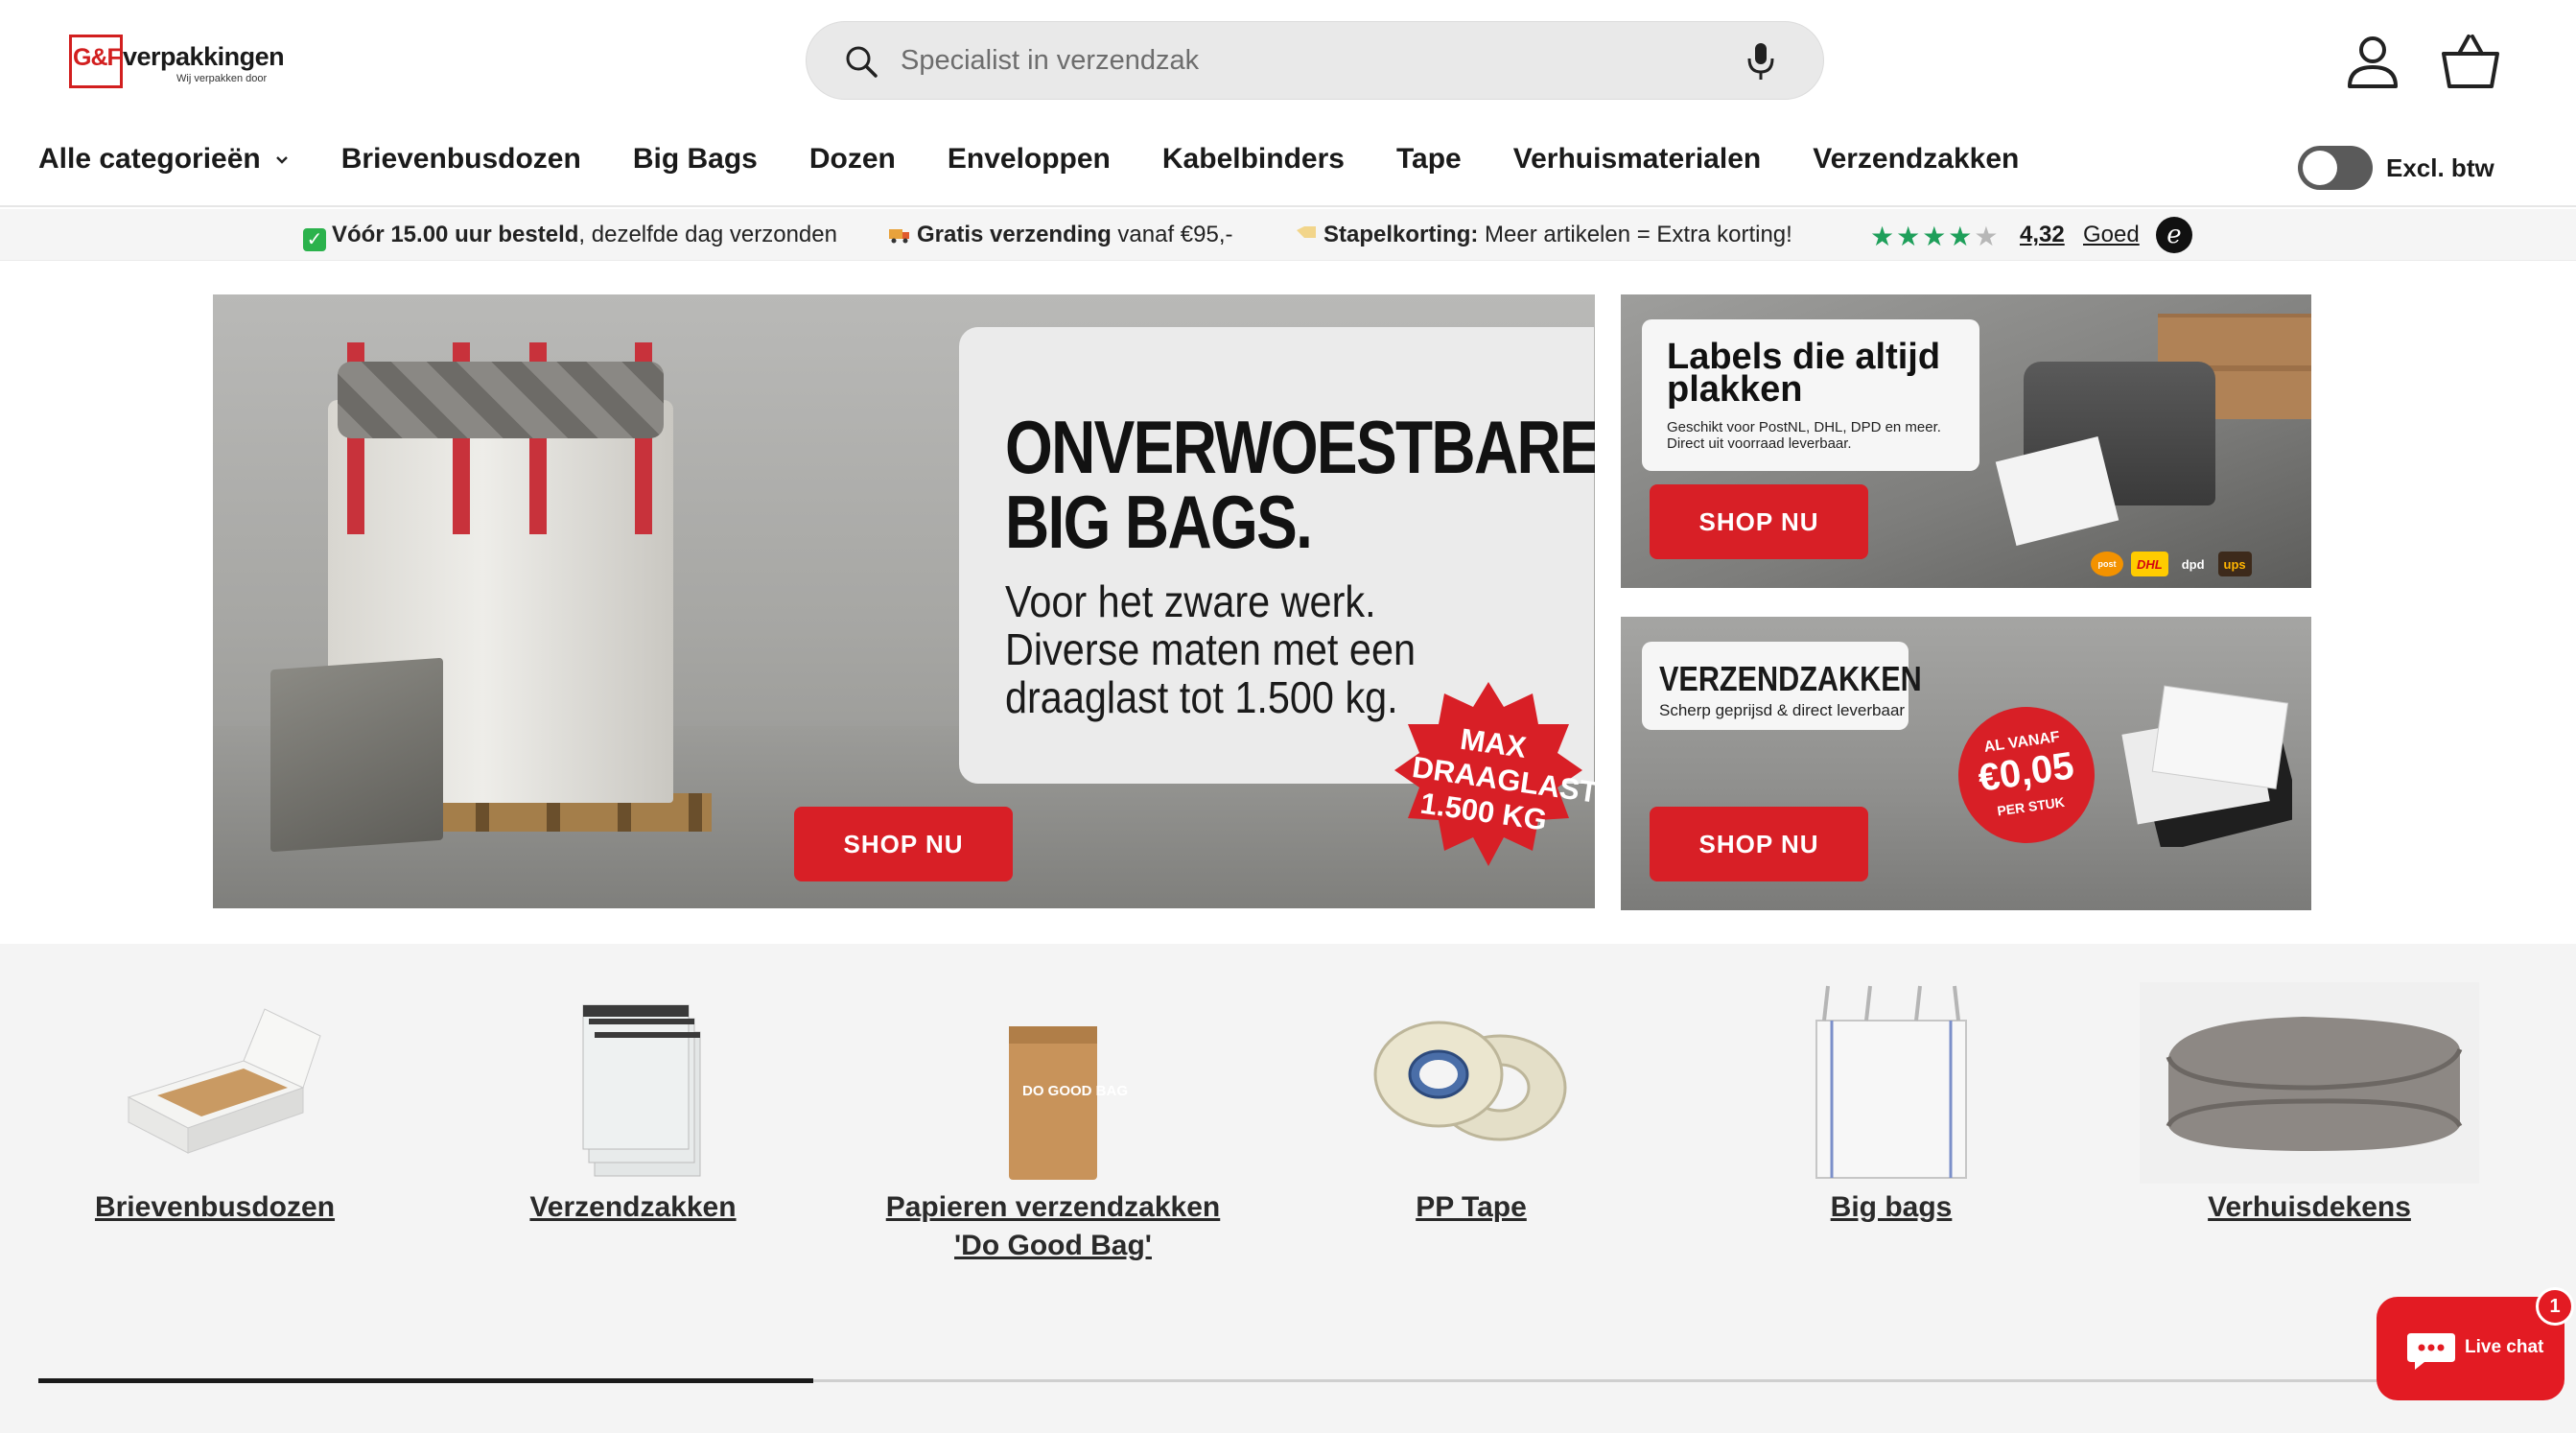 The image size is (2576, 1433). Describe the element at coordinates (1288, 1381) in the screenshot. I see `carousel-progress-track` at that location.